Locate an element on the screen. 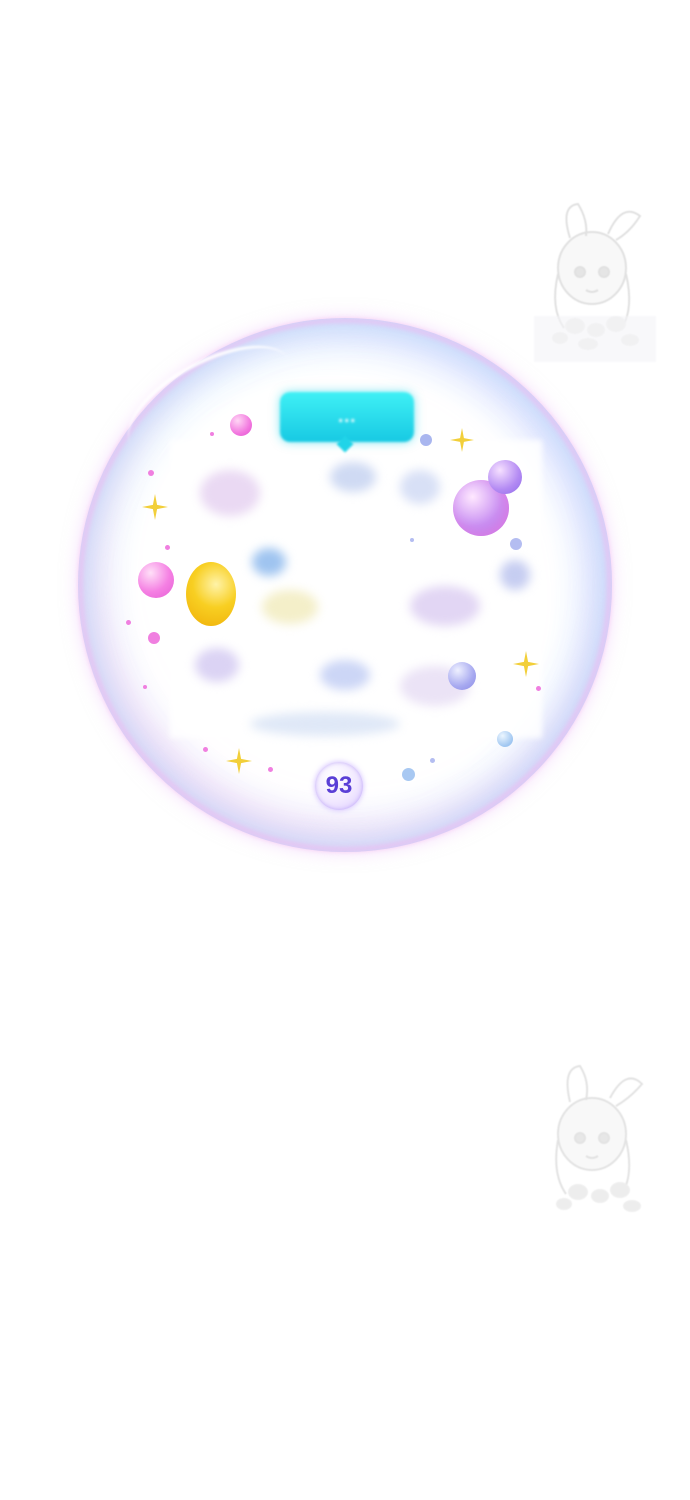 The image size is (690, 1500). lavender-bubble-icon is located at coordinates (462, 676).